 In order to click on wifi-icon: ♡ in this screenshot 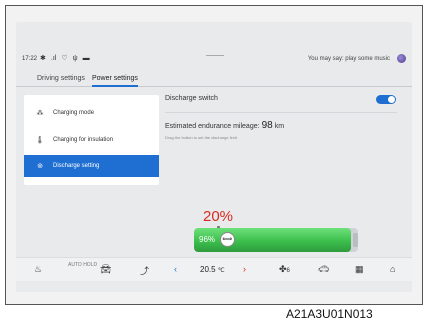, I will do `click(64, 58)`.